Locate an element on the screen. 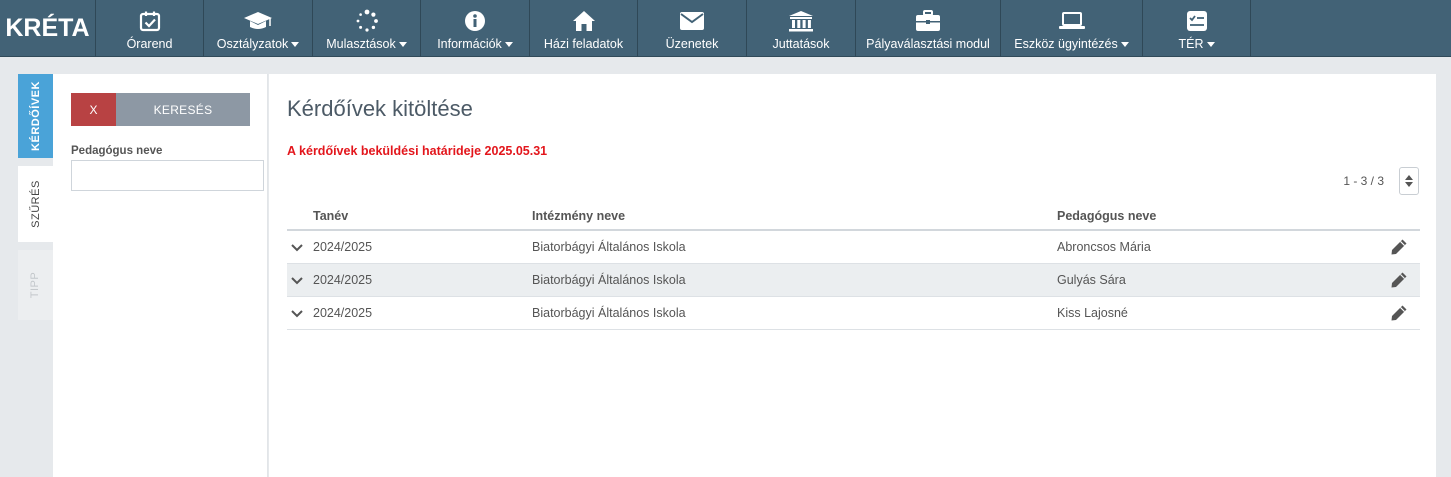 This screenshot has width=1451, height=477. clear-filter-button: X is located at coordinates (93, 109).